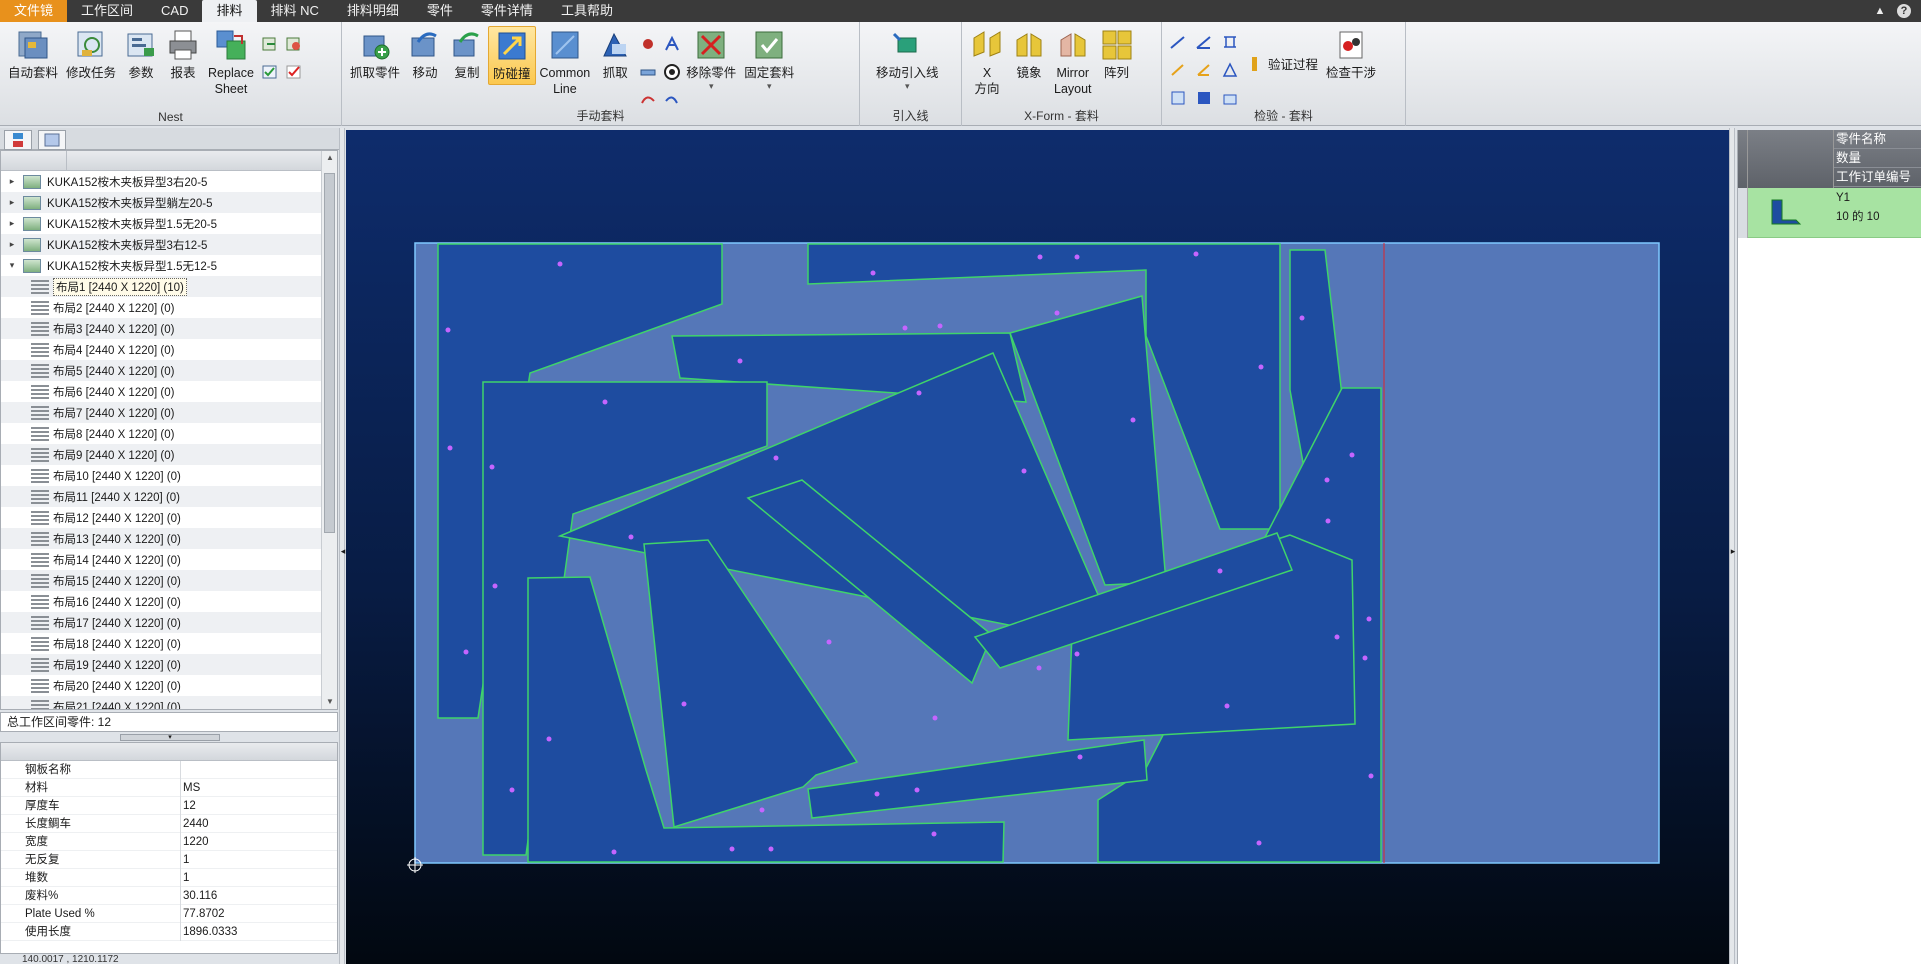 The image size is (1921, 964). I want to click on tree-layout-row: 布局10 [2440 X 1220] (0), so click(169, 475).